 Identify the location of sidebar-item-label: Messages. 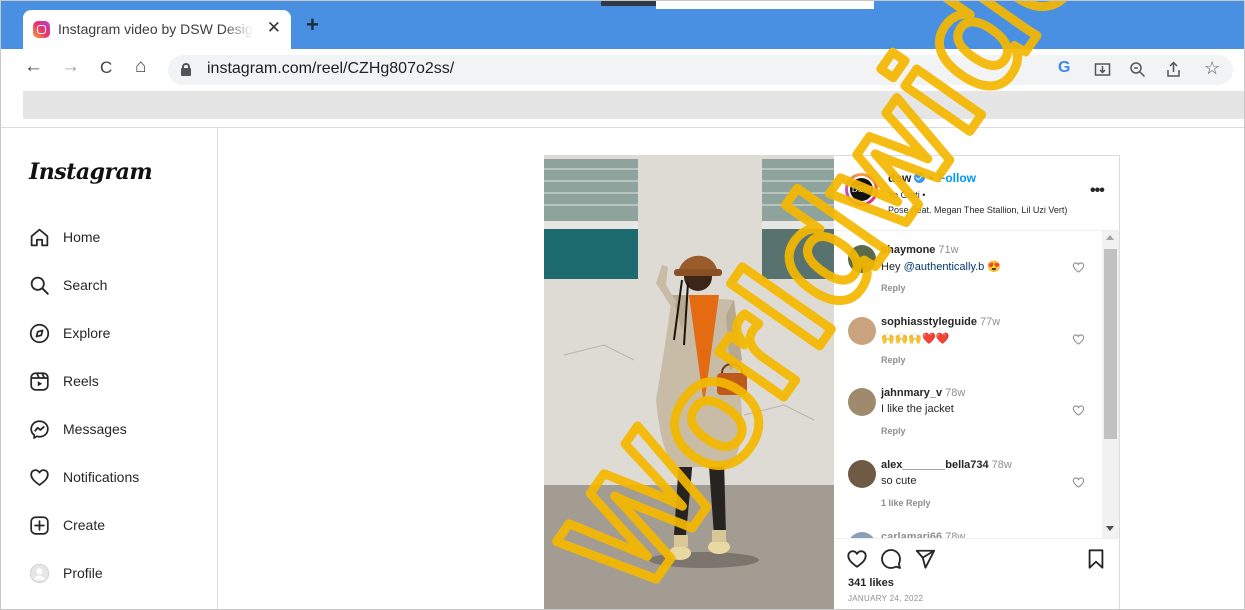
(95, 429).